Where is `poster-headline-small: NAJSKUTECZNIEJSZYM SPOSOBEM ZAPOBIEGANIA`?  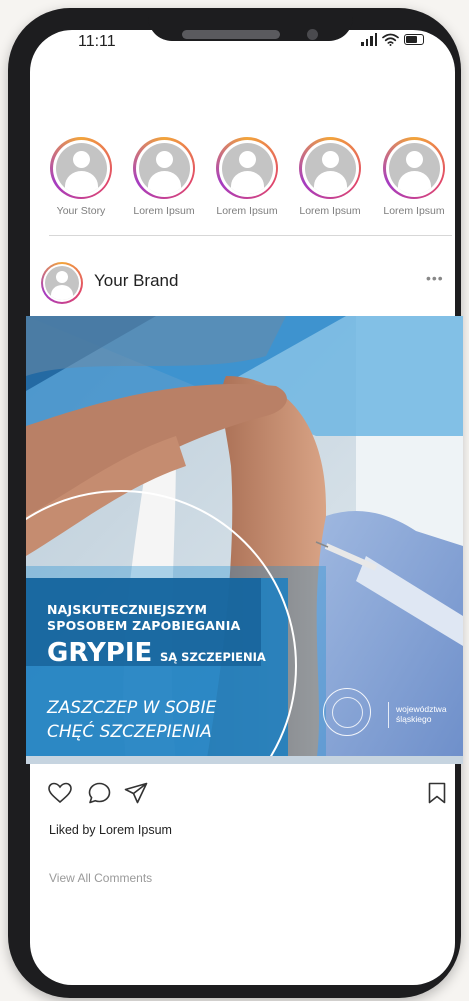
poster-headline-small: NAJSKUTECZNIEJSZYM SPOSOBEM ZAPOBIEGANIA is located at coordinates (144, 617).